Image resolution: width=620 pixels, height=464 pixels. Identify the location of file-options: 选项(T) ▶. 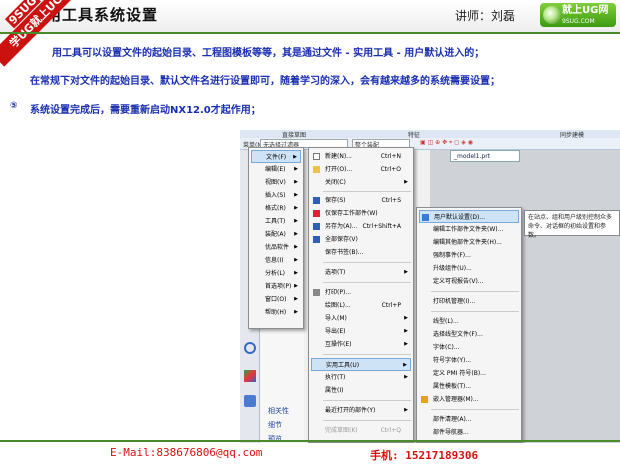
(361, 272).